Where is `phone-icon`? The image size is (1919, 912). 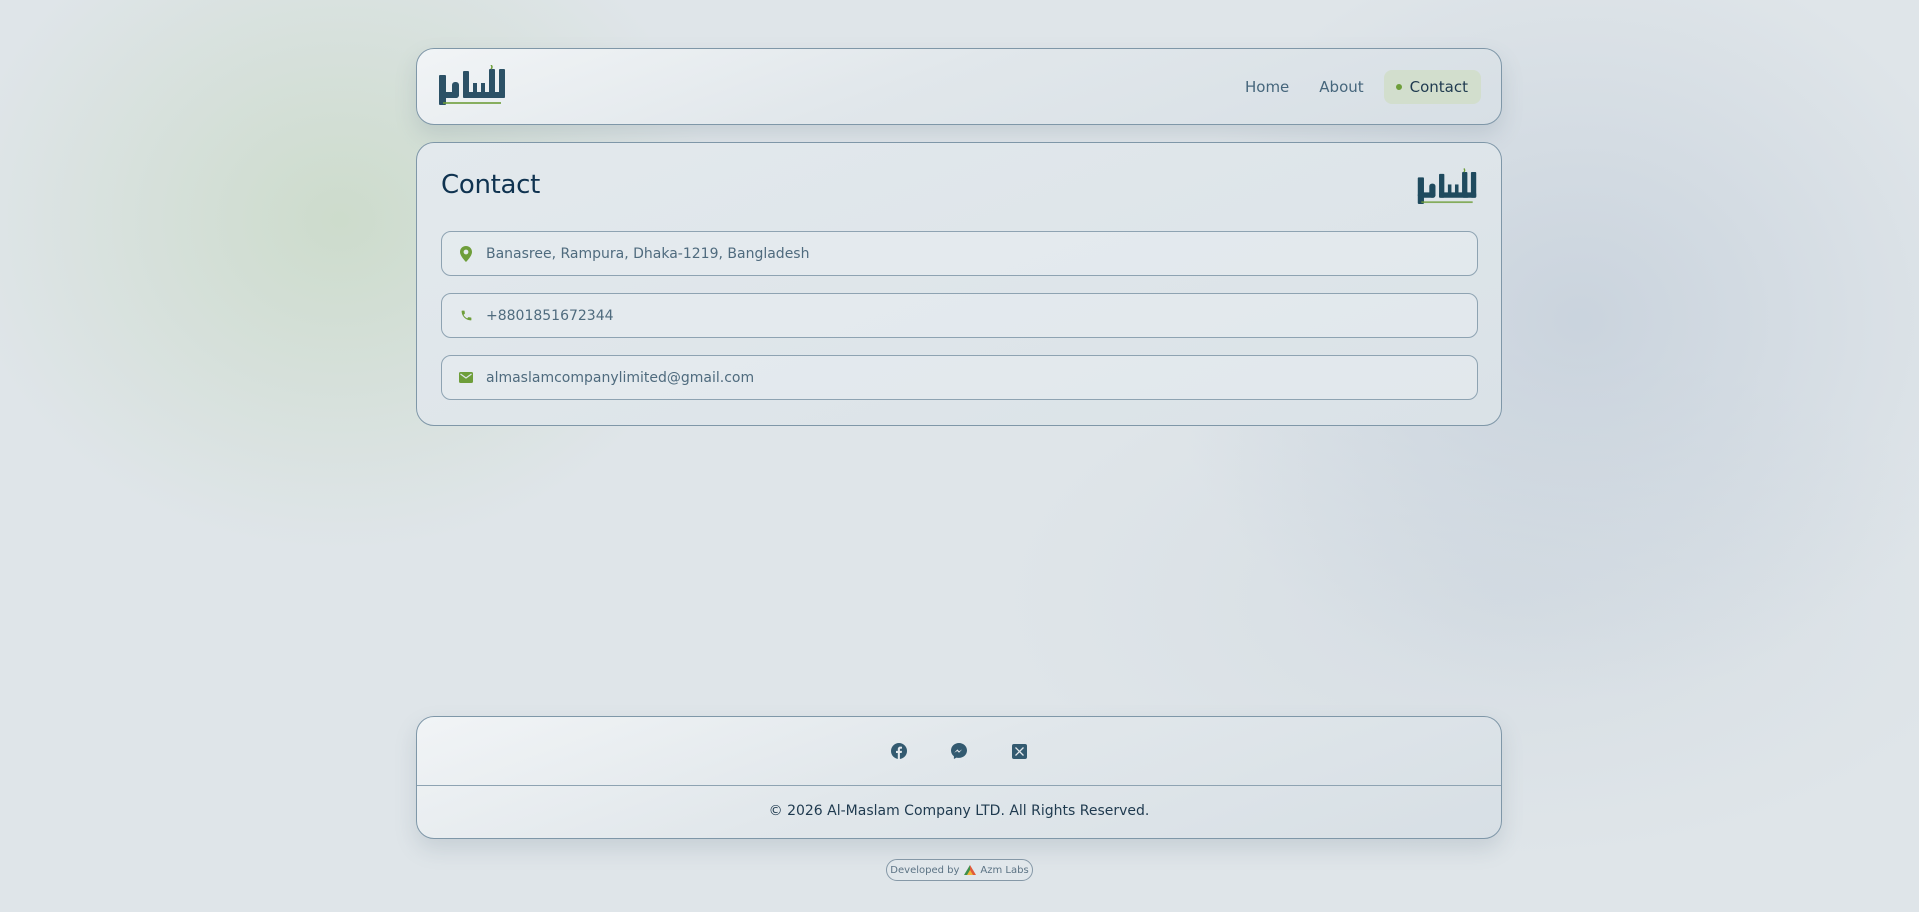 phone-icon is located at coordinates (466, 316).